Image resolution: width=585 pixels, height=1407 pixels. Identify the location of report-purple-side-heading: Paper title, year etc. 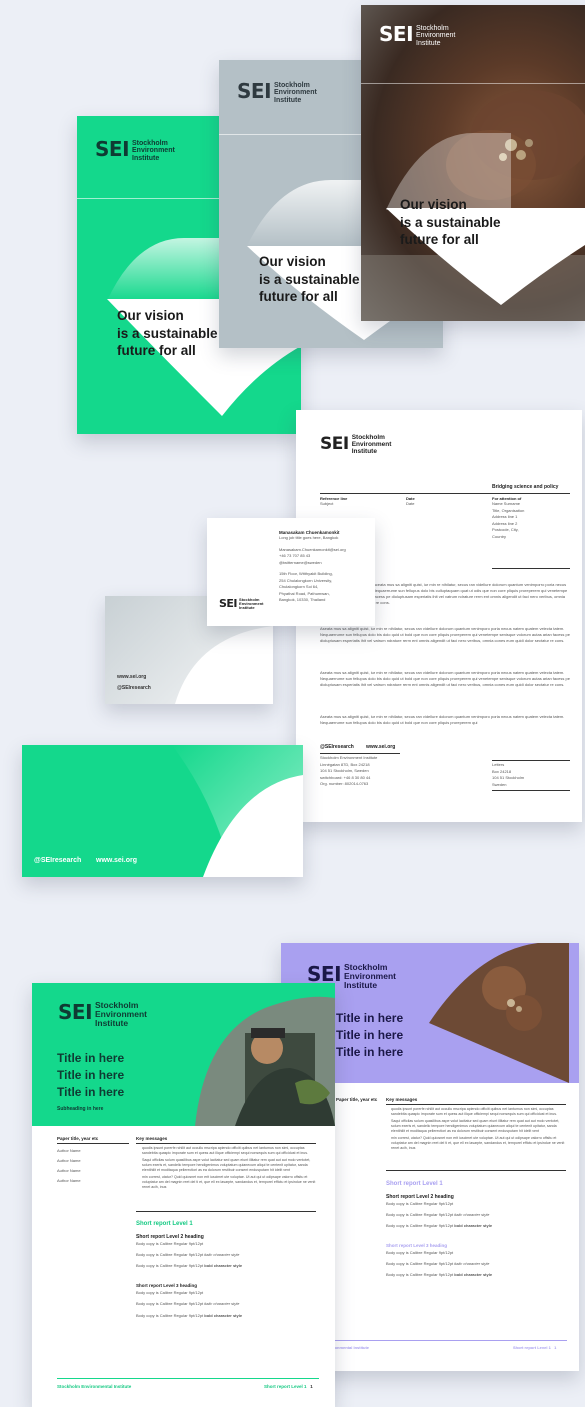
(357, 1099).